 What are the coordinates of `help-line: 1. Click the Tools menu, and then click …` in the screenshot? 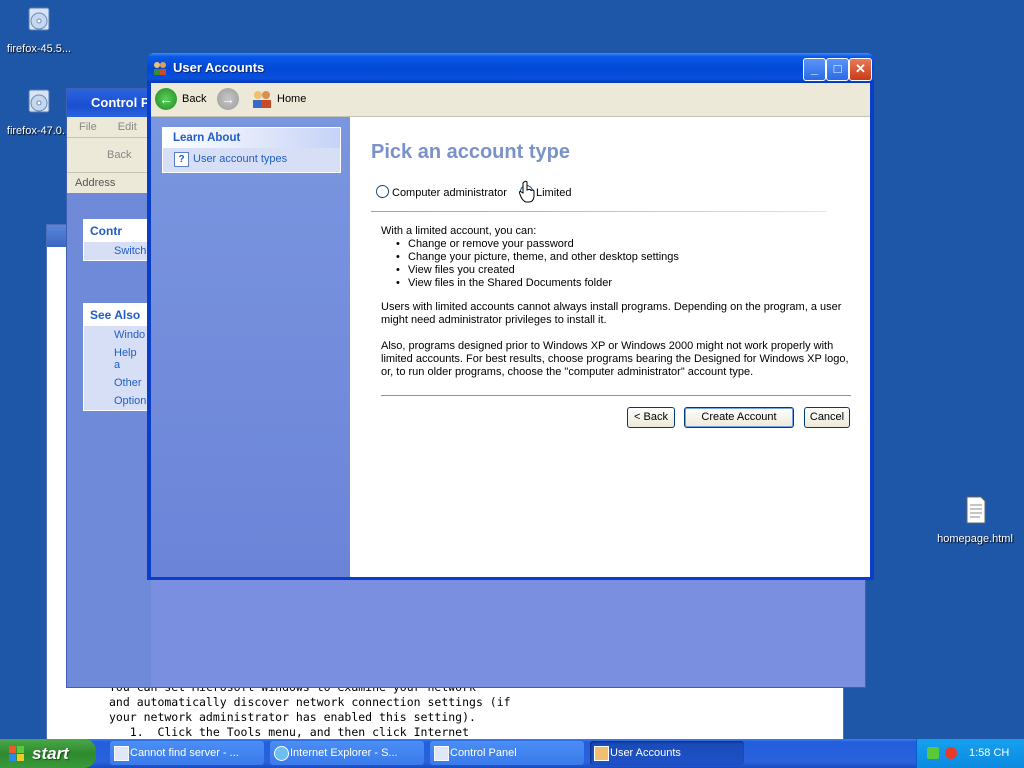 It's located at (289, 732).